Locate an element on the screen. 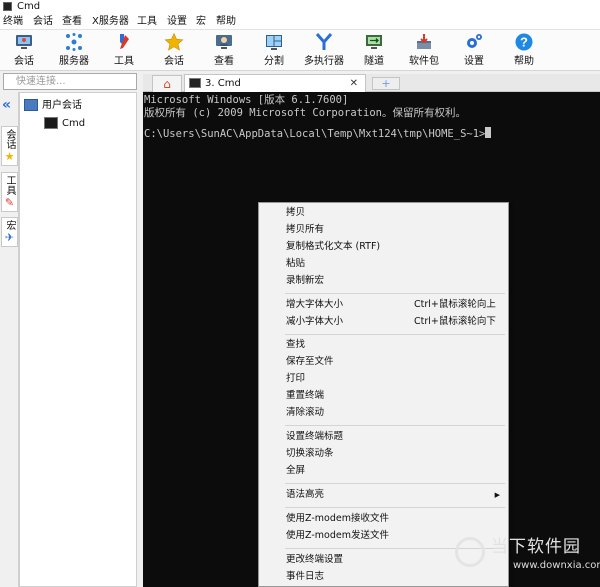  menu-item-toggle-scrollbar: 切换滚动条 is located at coordinates (383, 454).